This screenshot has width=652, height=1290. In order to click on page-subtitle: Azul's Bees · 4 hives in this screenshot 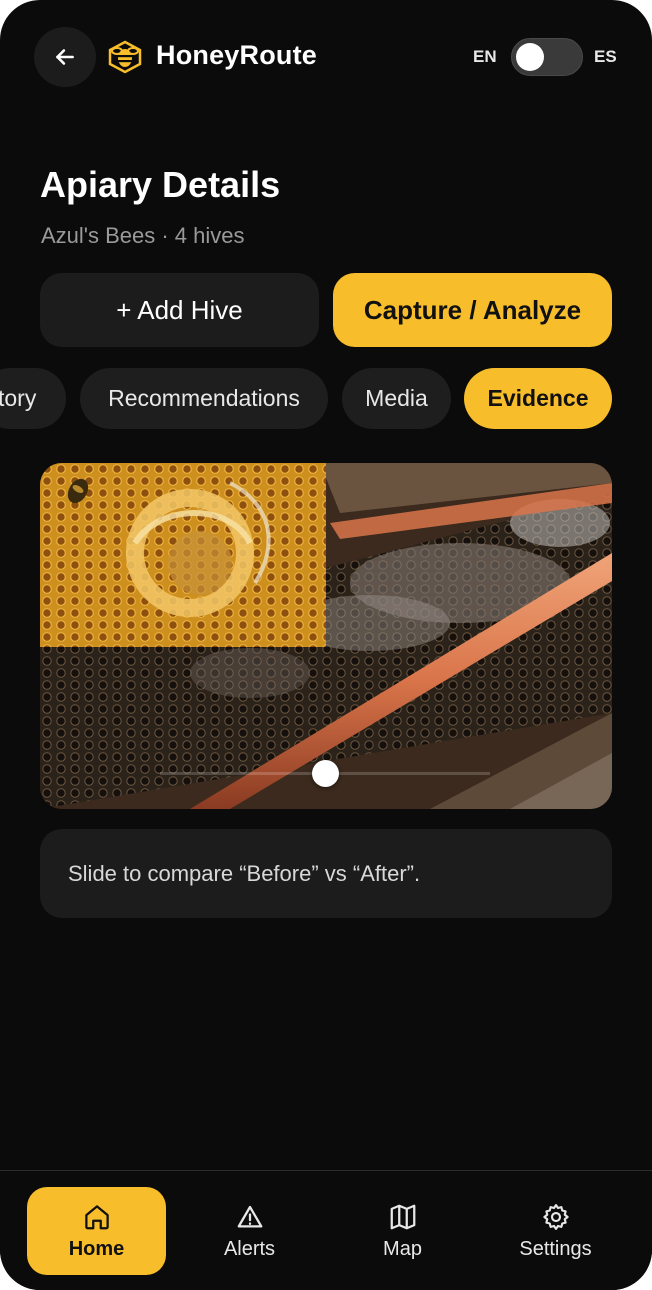, I will do `click(143, 235)`.